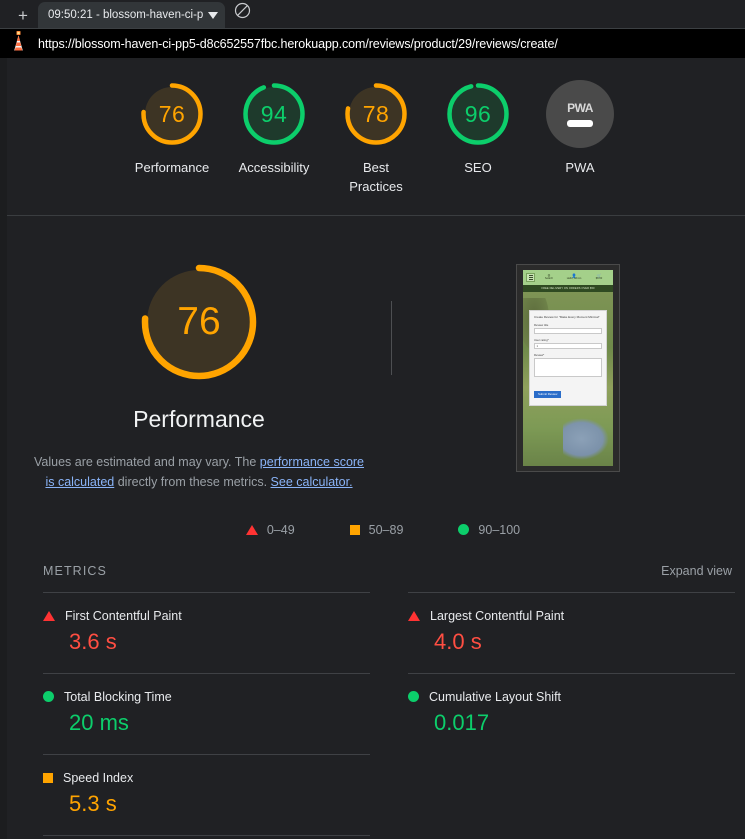 The height and width of the screenshot is (839, 745). I want to click on metric-row: Speed Index, so click(206, 778).